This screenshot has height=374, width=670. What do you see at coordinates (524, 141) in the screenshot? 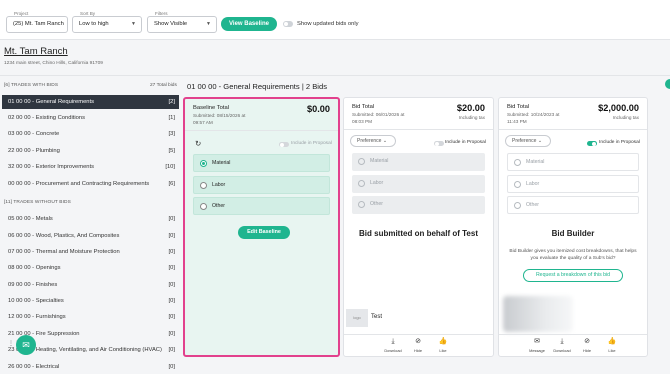
I see `preference-label: Preference` at bounding box center [524, 141].